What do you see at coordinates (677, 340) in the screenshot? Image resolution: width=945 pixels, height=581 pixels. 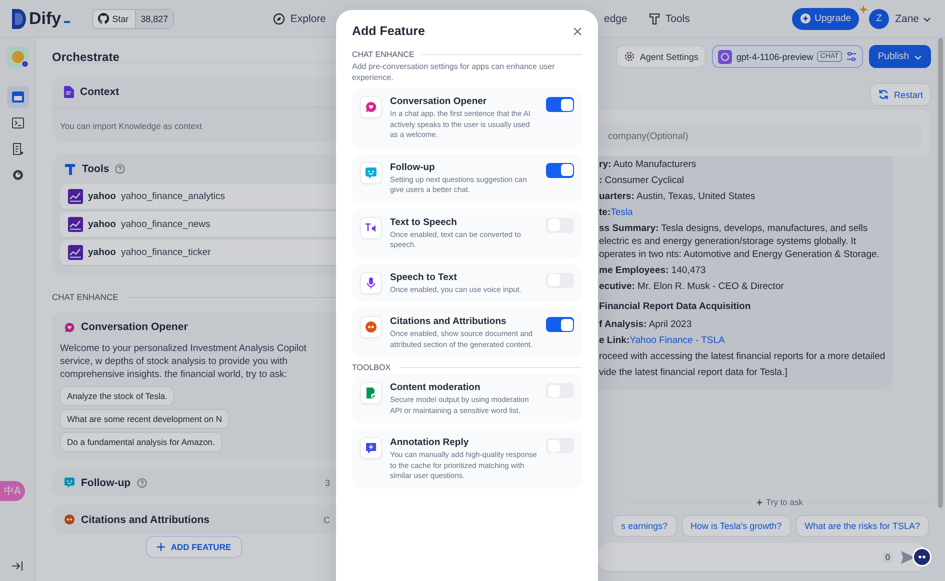 I see `link: Yahoo Finance - TSLA` at bounding box center [677, 340].